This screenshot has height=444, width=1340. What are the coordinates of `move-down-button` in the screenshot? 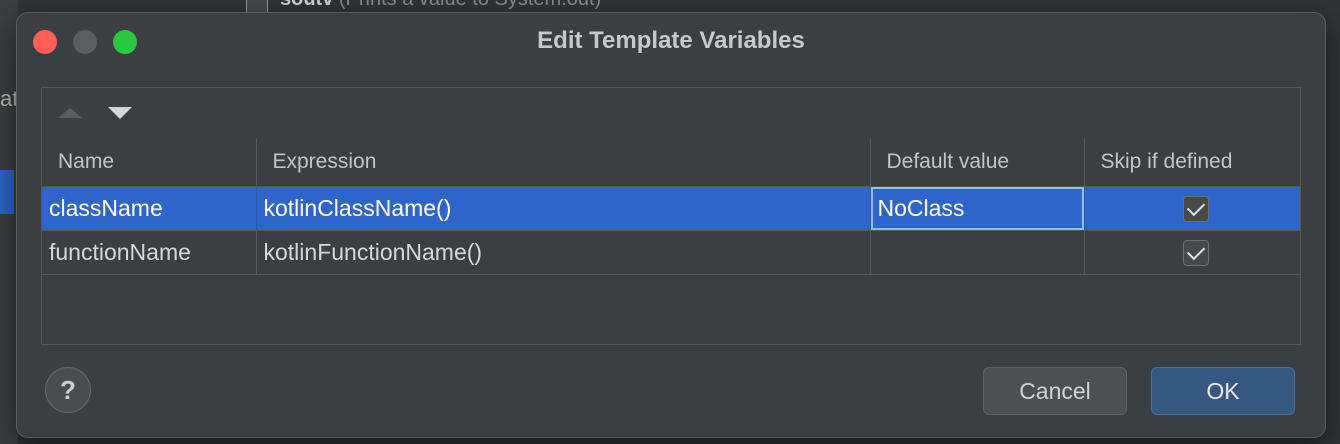 It's located at (120, 113).